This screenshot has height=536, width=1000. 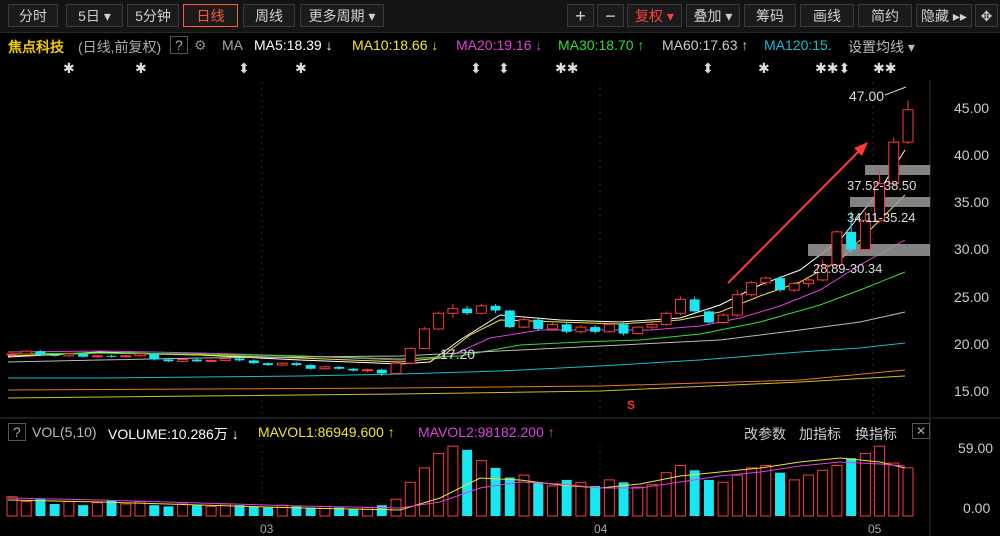 I want to click on vol-help-icon: ?, so click(x=17, y=432).